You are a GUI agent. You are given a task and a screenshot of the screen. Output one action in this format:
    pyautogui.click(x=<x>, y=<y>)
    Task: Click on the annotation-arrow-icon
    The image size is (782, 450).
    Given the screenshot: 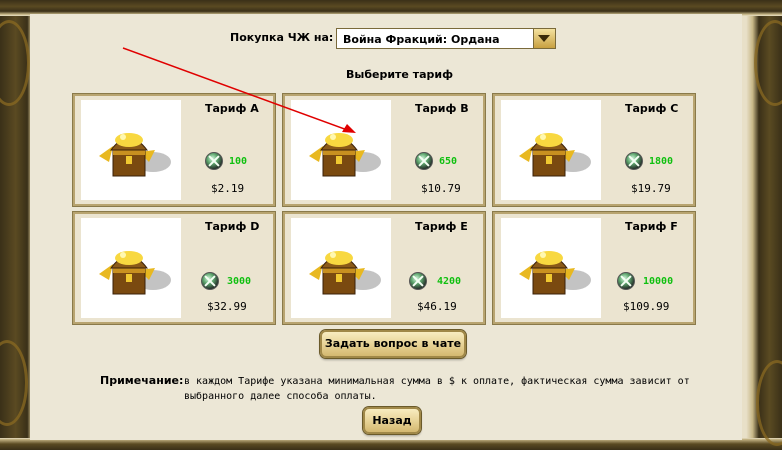 What is the action you would take?
    pyautogui.click(x=239, y=90)
    